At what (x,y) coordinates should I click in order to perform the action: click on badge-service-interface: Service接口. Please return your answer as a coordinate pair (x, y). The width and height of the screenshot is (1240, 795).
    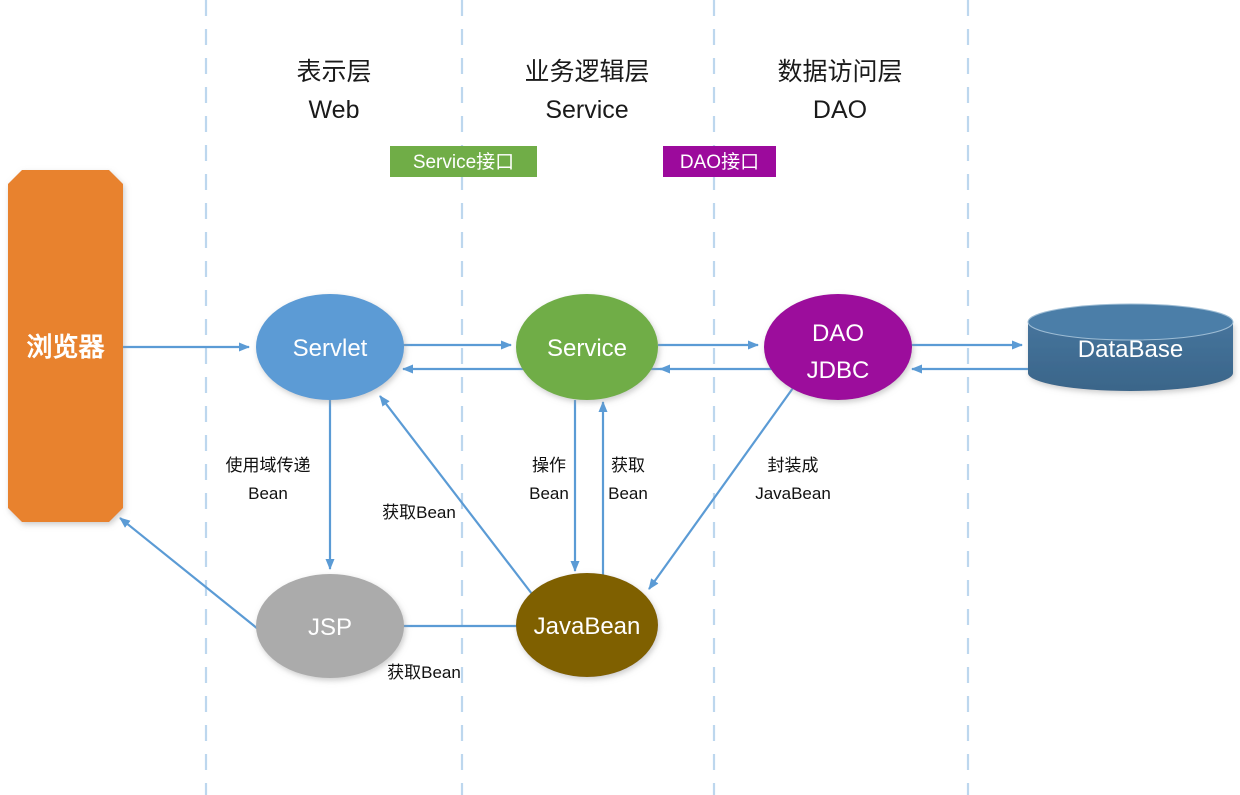
    Looking at the image, I should click on (463, 161).